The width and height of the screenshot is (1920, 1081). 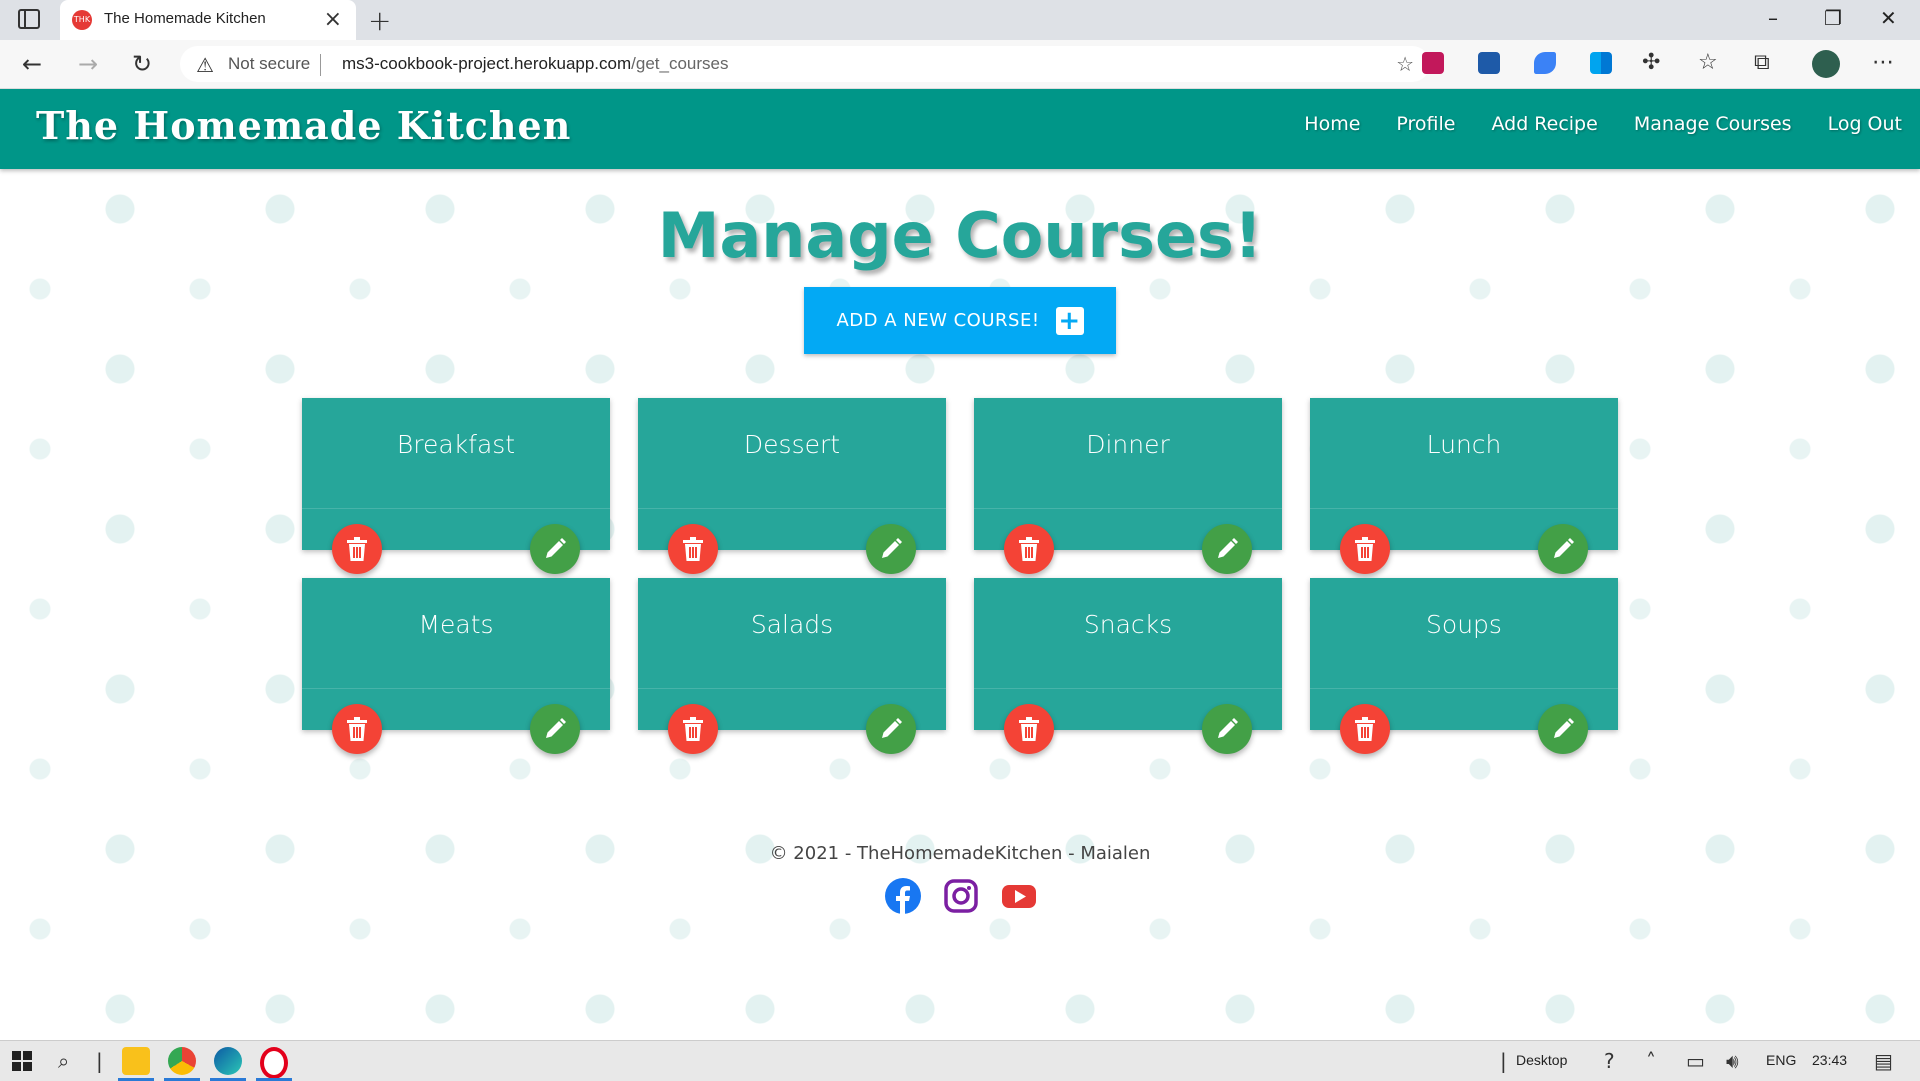 I want to click on course-name: Meats, so click(x=456, y=624).